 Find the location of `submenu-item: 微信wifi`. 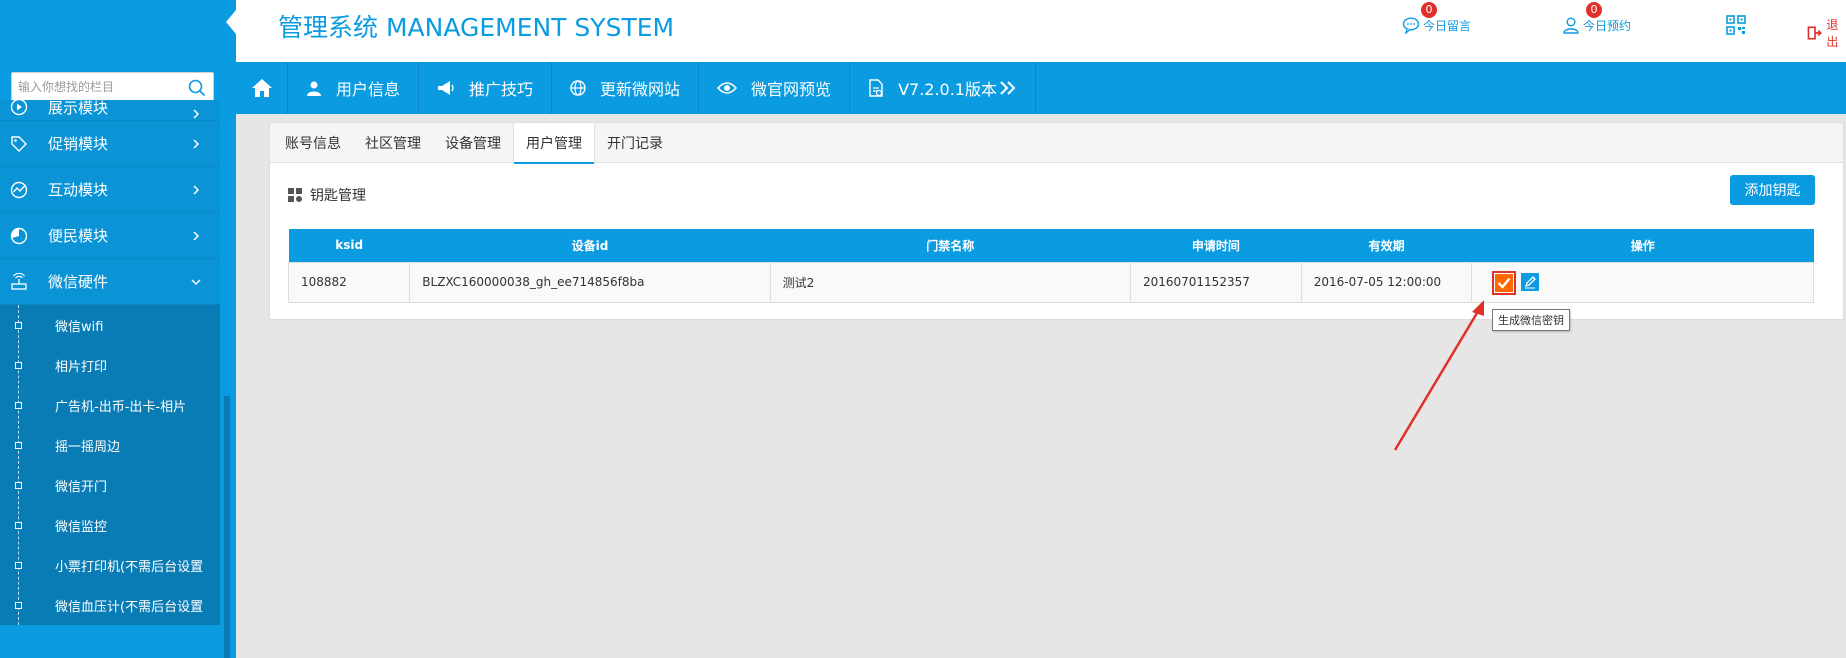

submenu-item: 微信wifi is located at coordinates (110, 325).